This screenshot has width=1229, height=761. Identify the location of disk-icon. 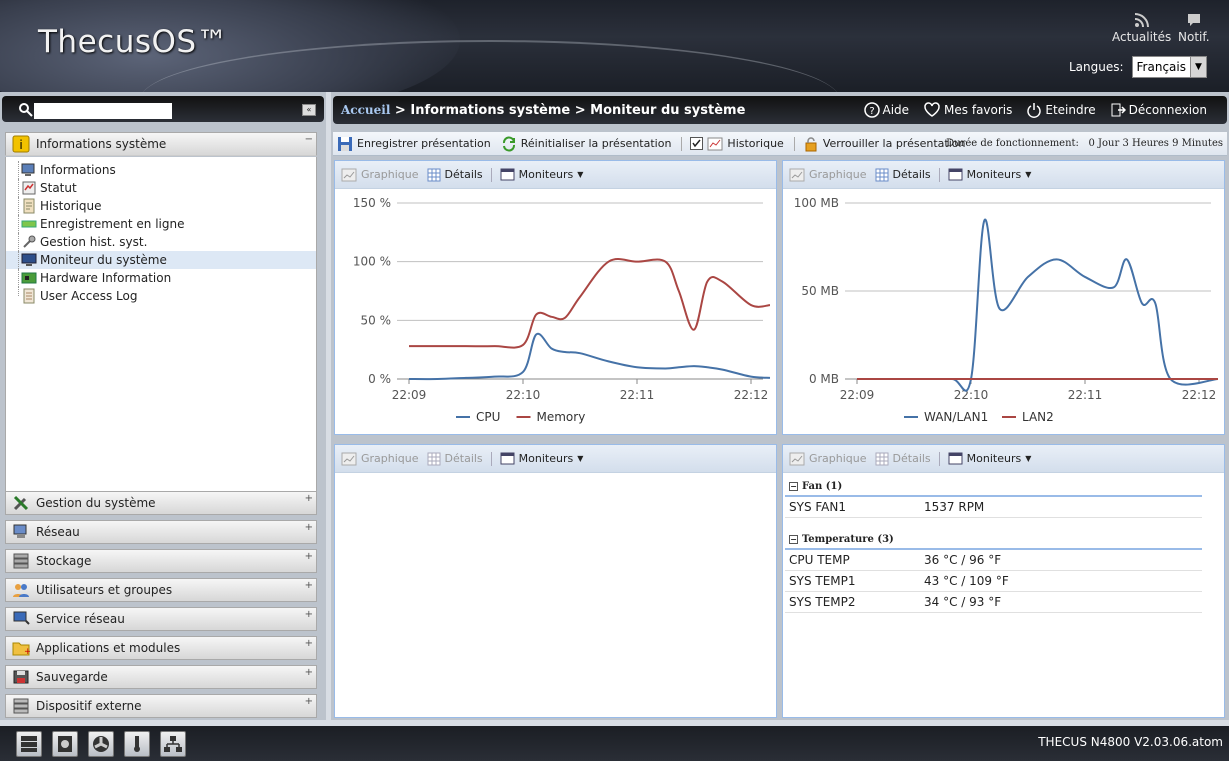
(65, 744).